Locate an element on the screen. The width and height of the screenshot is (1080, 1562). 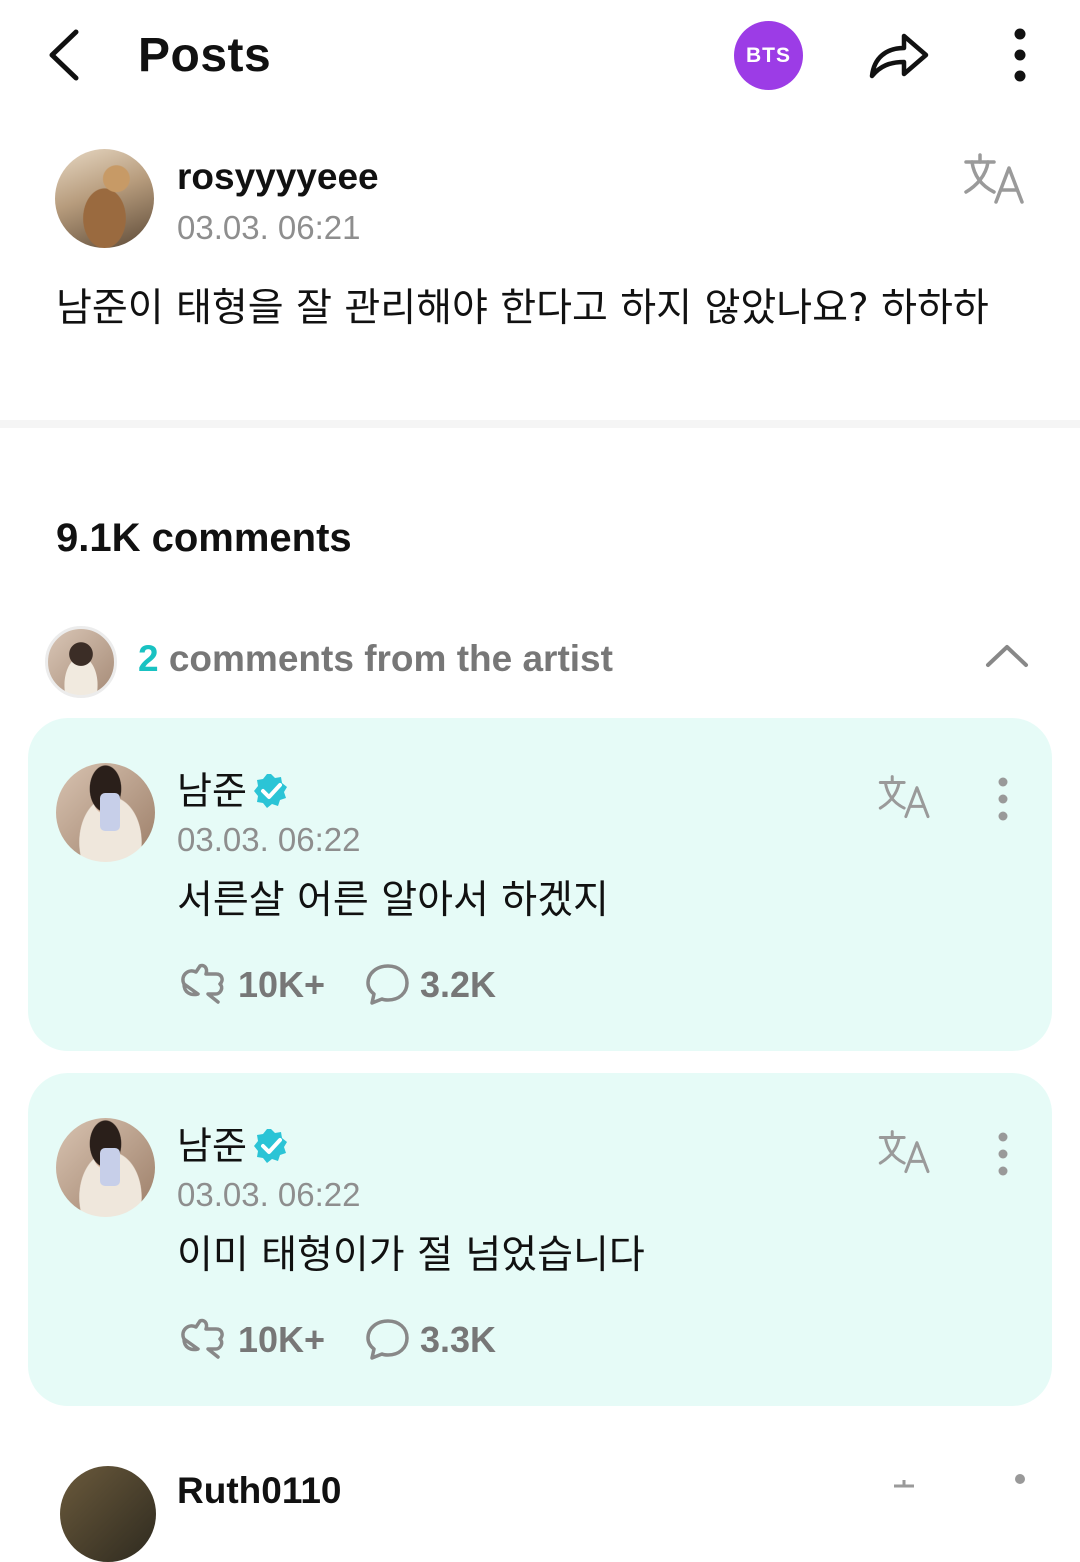
more-options-button is located at coordinates (1020, 55).